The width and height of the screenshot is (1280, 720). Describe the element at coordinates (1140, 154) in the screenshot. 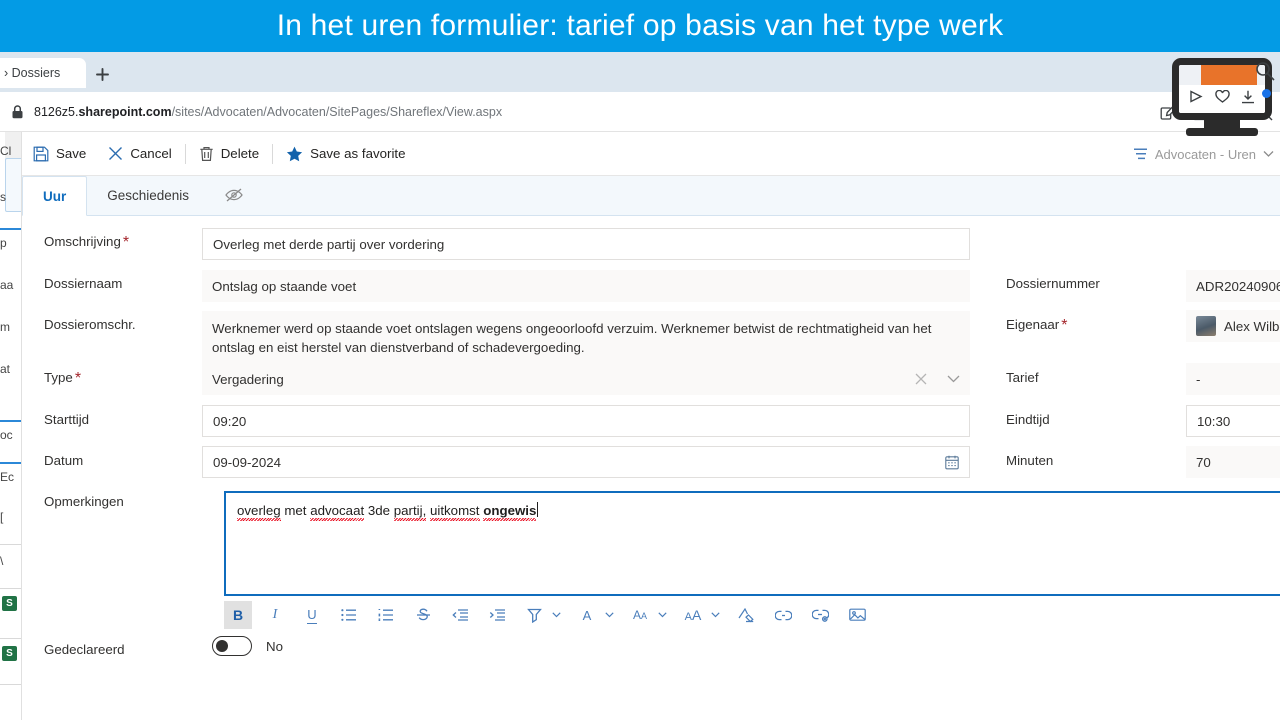

I see `list-menu-icon` at that location.